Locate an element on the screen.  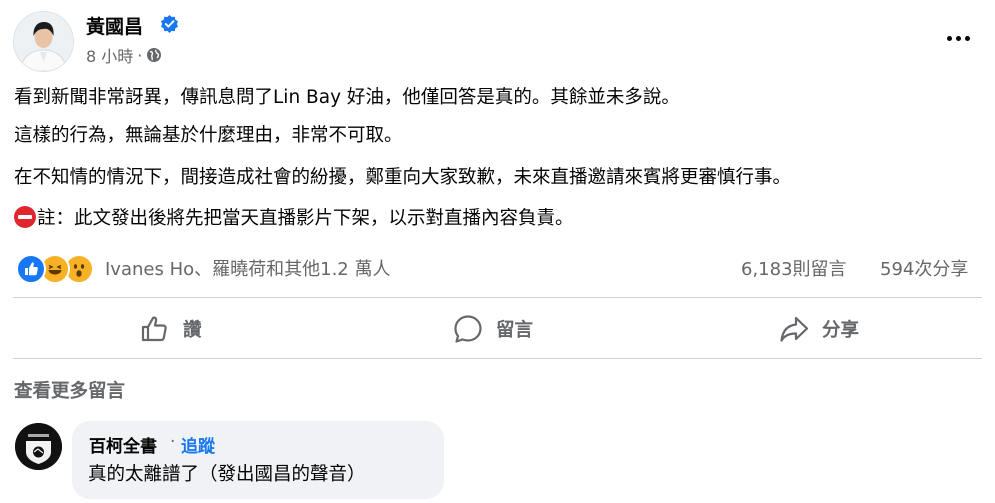
comments-count: 6,183則留言 is located at coordinates (794, 268).